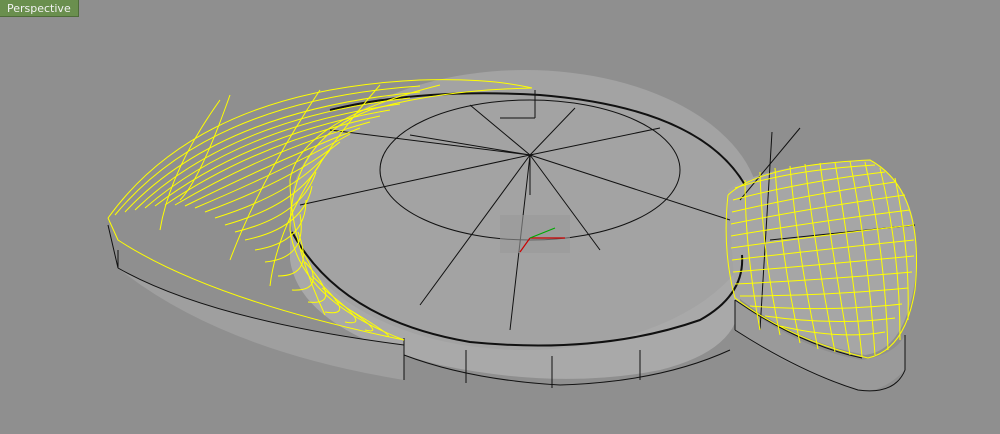 The width and height of the screenshot is (1000, 434). I want to click on grid-plane, so click(535, 234).